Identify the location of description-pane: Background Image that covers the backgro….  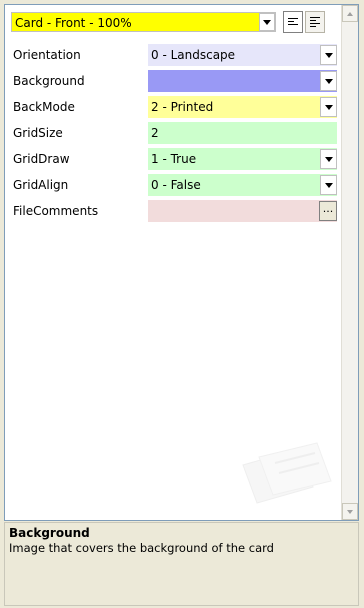
(181, 564).